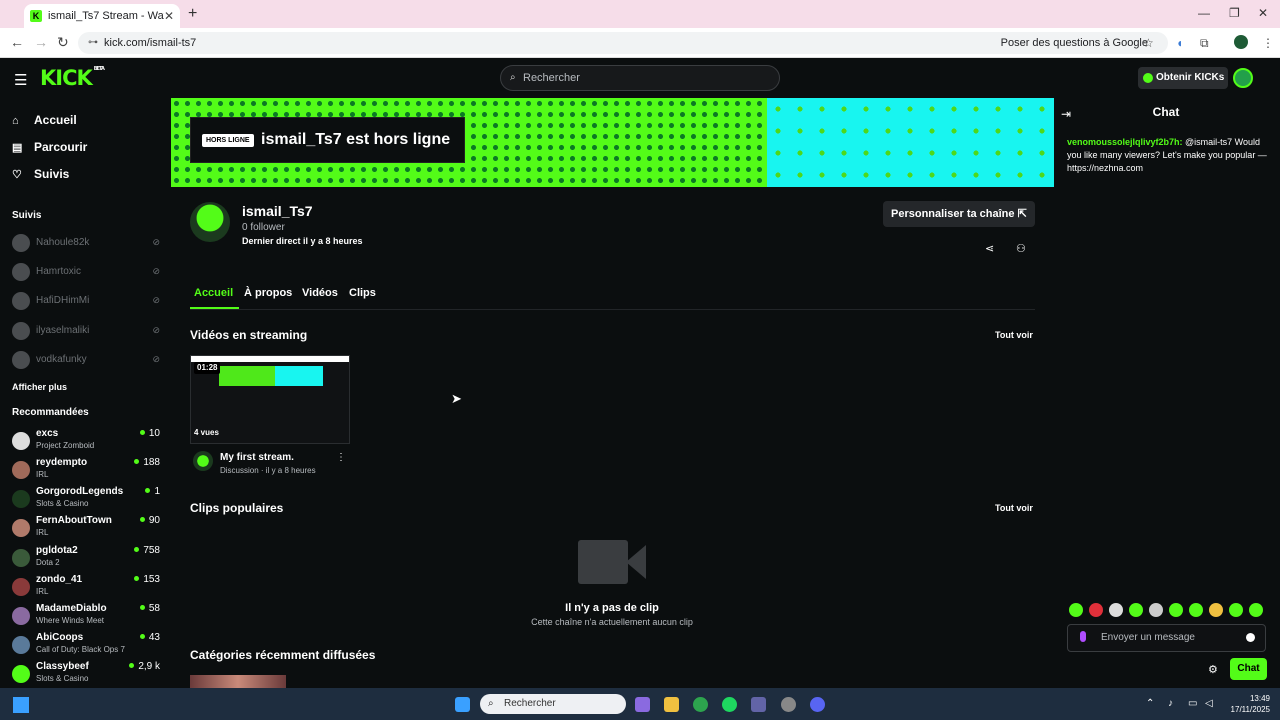 The width and height of the screenshot is (1280, 720). Describe the element at coordinates (1183, 78) in the screenshot. I see `get-kicks-button: Obtenir KICKs` at that location.